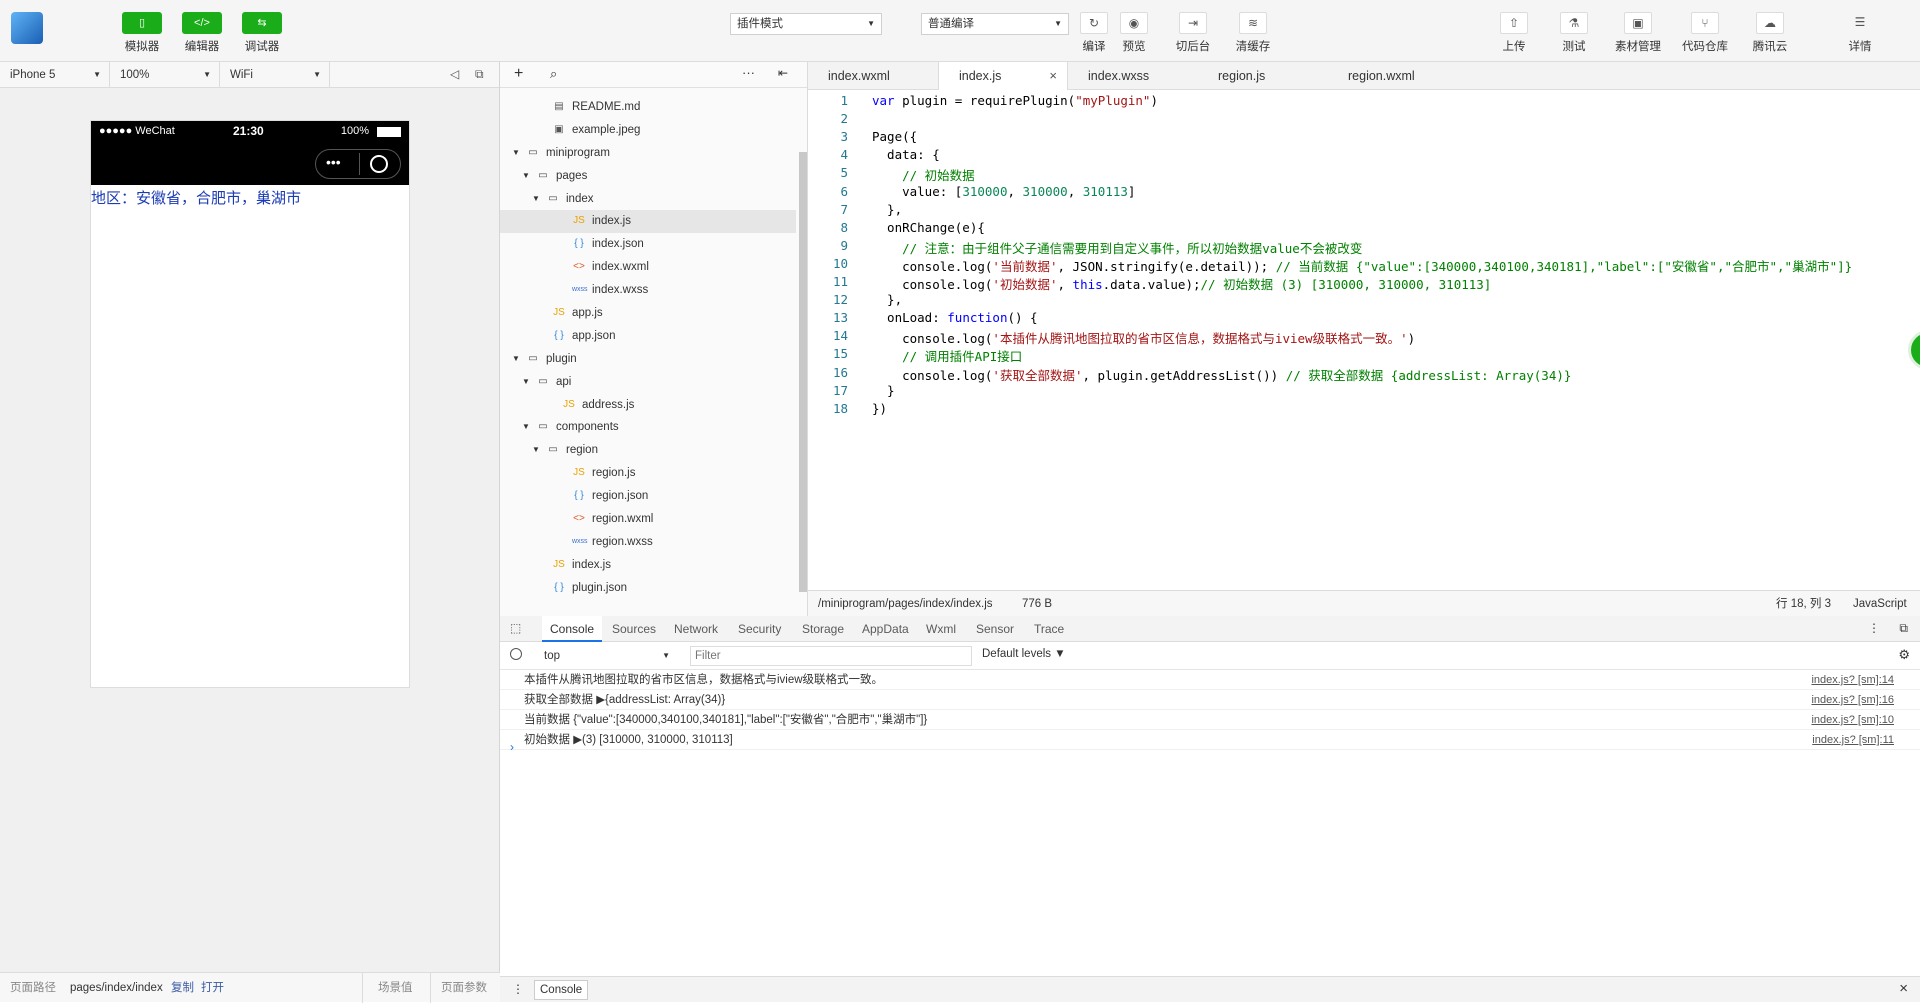 This screenshot has height=1003, width=1920. Describe the element at coordinates (1514, 33) in the screenshot. I see `upload-button: ⇧ 上传` at that location.